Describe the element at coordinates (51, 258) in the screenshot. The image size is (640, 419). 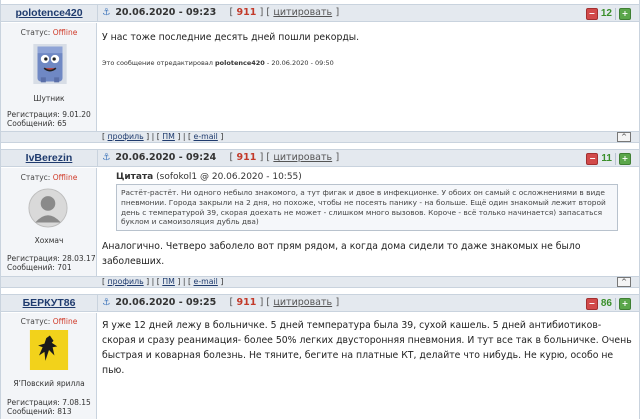
I see `registration-date: Регистрация: 28.03.17` at that location.